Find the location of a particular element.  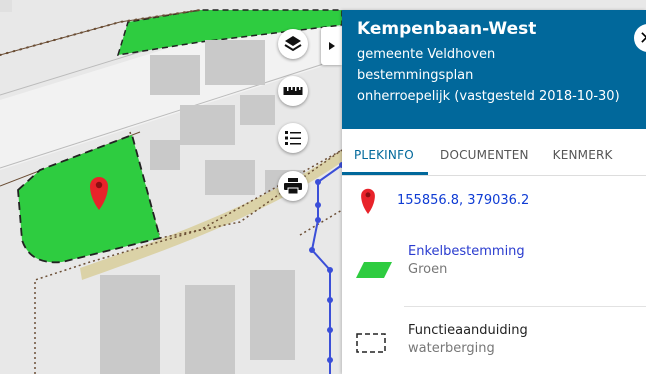

layers-icon is located at coordinates (293, 44).